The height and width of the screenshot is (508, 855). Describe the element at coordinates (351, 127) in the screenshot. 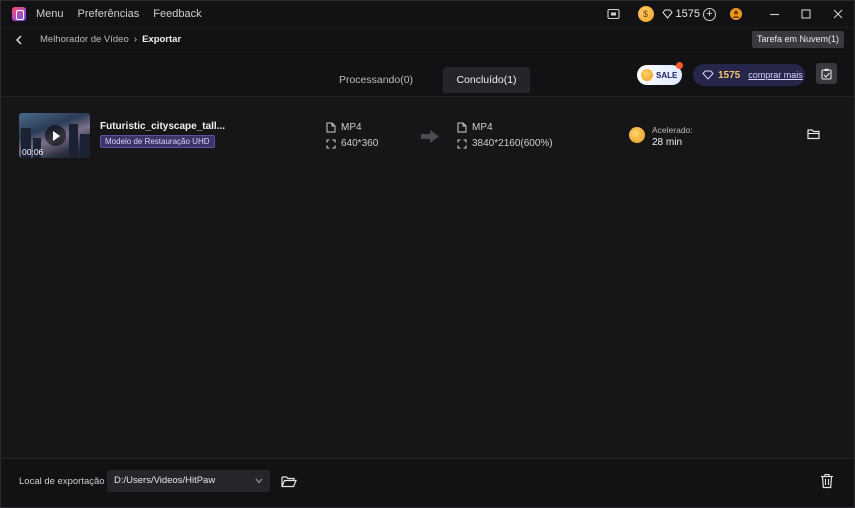

I see `input-format-value: MP4` at that location.